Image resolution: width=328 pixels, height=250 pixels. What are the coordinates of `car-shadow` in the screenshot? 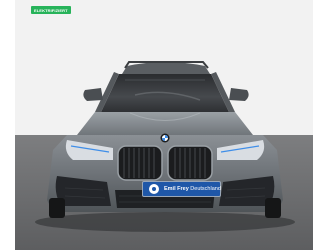 It's located at (165, 222).